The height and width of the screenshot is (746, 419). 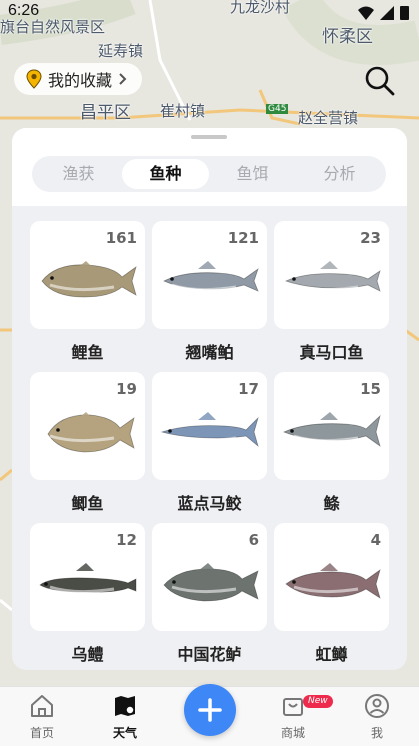 I want to click on location-pin-icon, so click(x=34, y=79).